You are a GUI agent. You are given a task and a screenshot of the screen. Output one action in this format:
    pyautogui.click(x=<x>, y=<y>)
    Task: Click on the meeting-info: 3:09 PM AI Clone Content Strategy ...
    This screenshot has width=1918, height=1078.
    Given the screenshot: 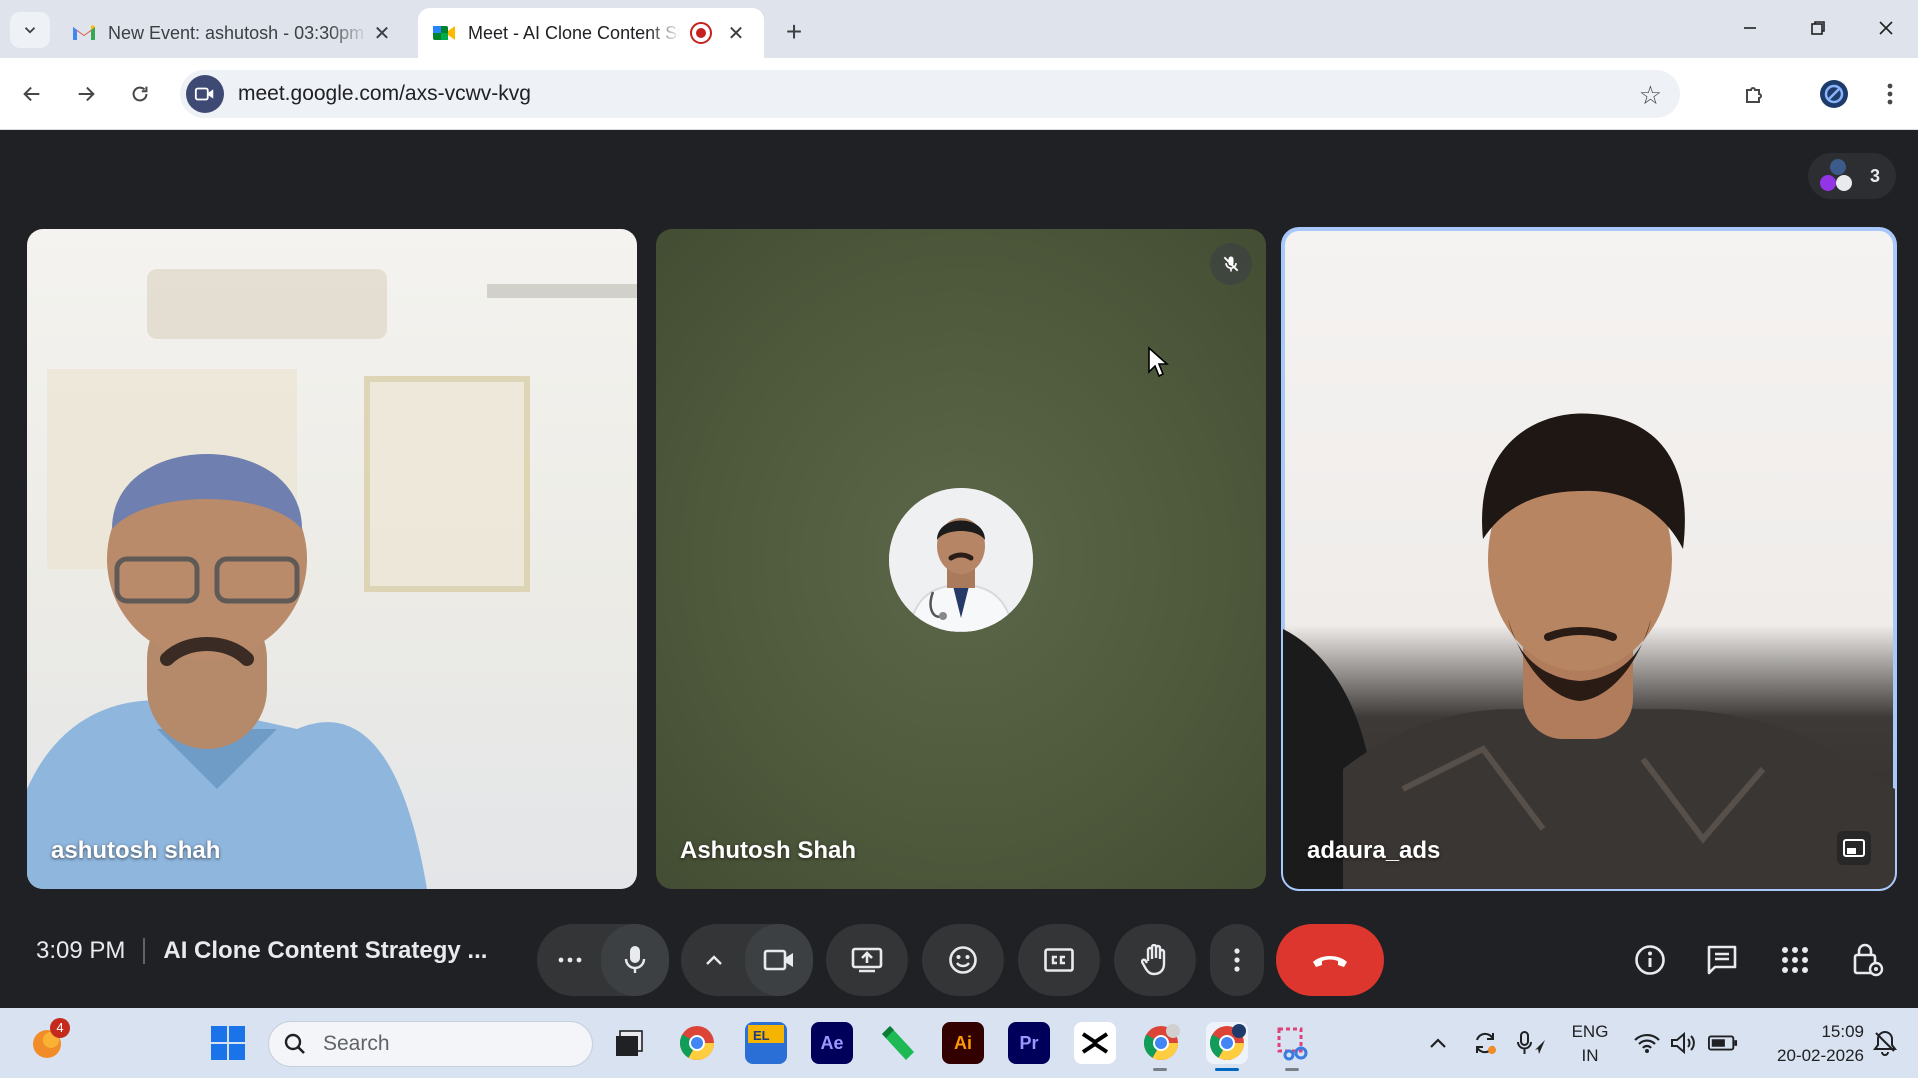 What is the action you would take?
    pyautogui.click(x=261, y=951)
    